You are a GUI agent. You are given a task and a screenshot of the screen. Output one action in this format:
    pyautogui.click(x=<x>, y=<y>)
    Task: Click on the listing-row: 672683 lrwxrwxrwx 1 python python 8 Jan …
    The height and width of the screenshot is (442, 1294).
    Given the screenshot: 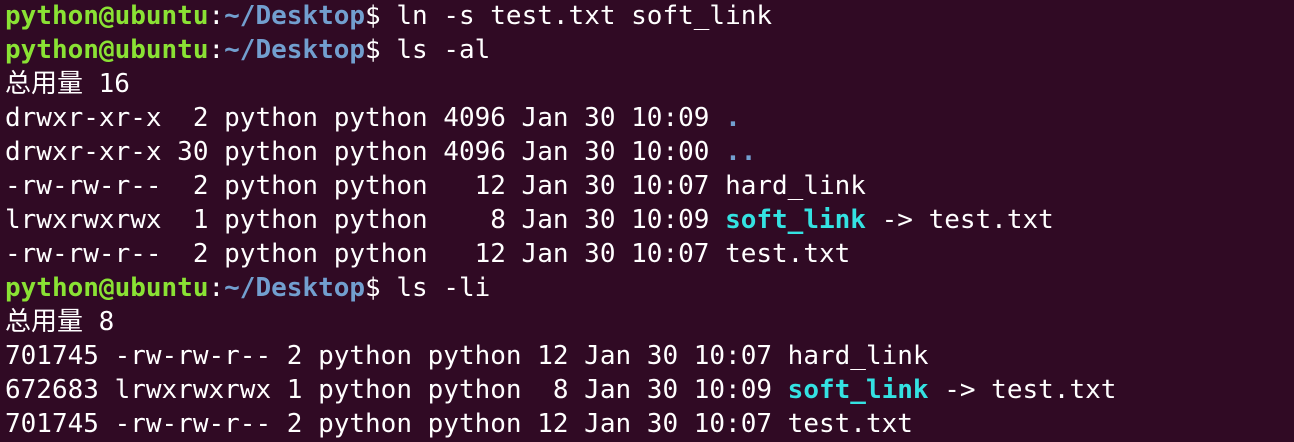 What is the action you would take?
    pyautogui.click(x=649, y=390)
    